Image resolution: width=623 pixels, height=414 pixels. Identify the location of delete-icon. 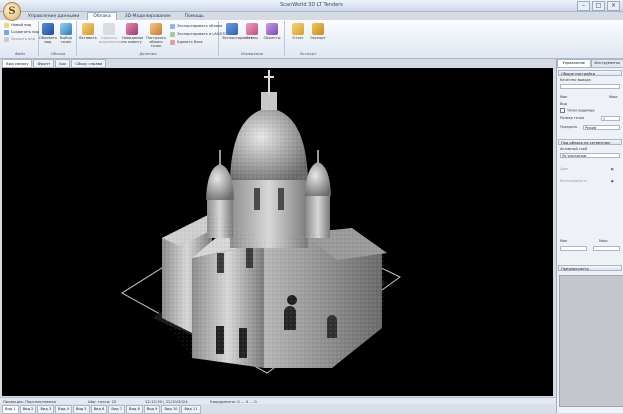
(109, 29).